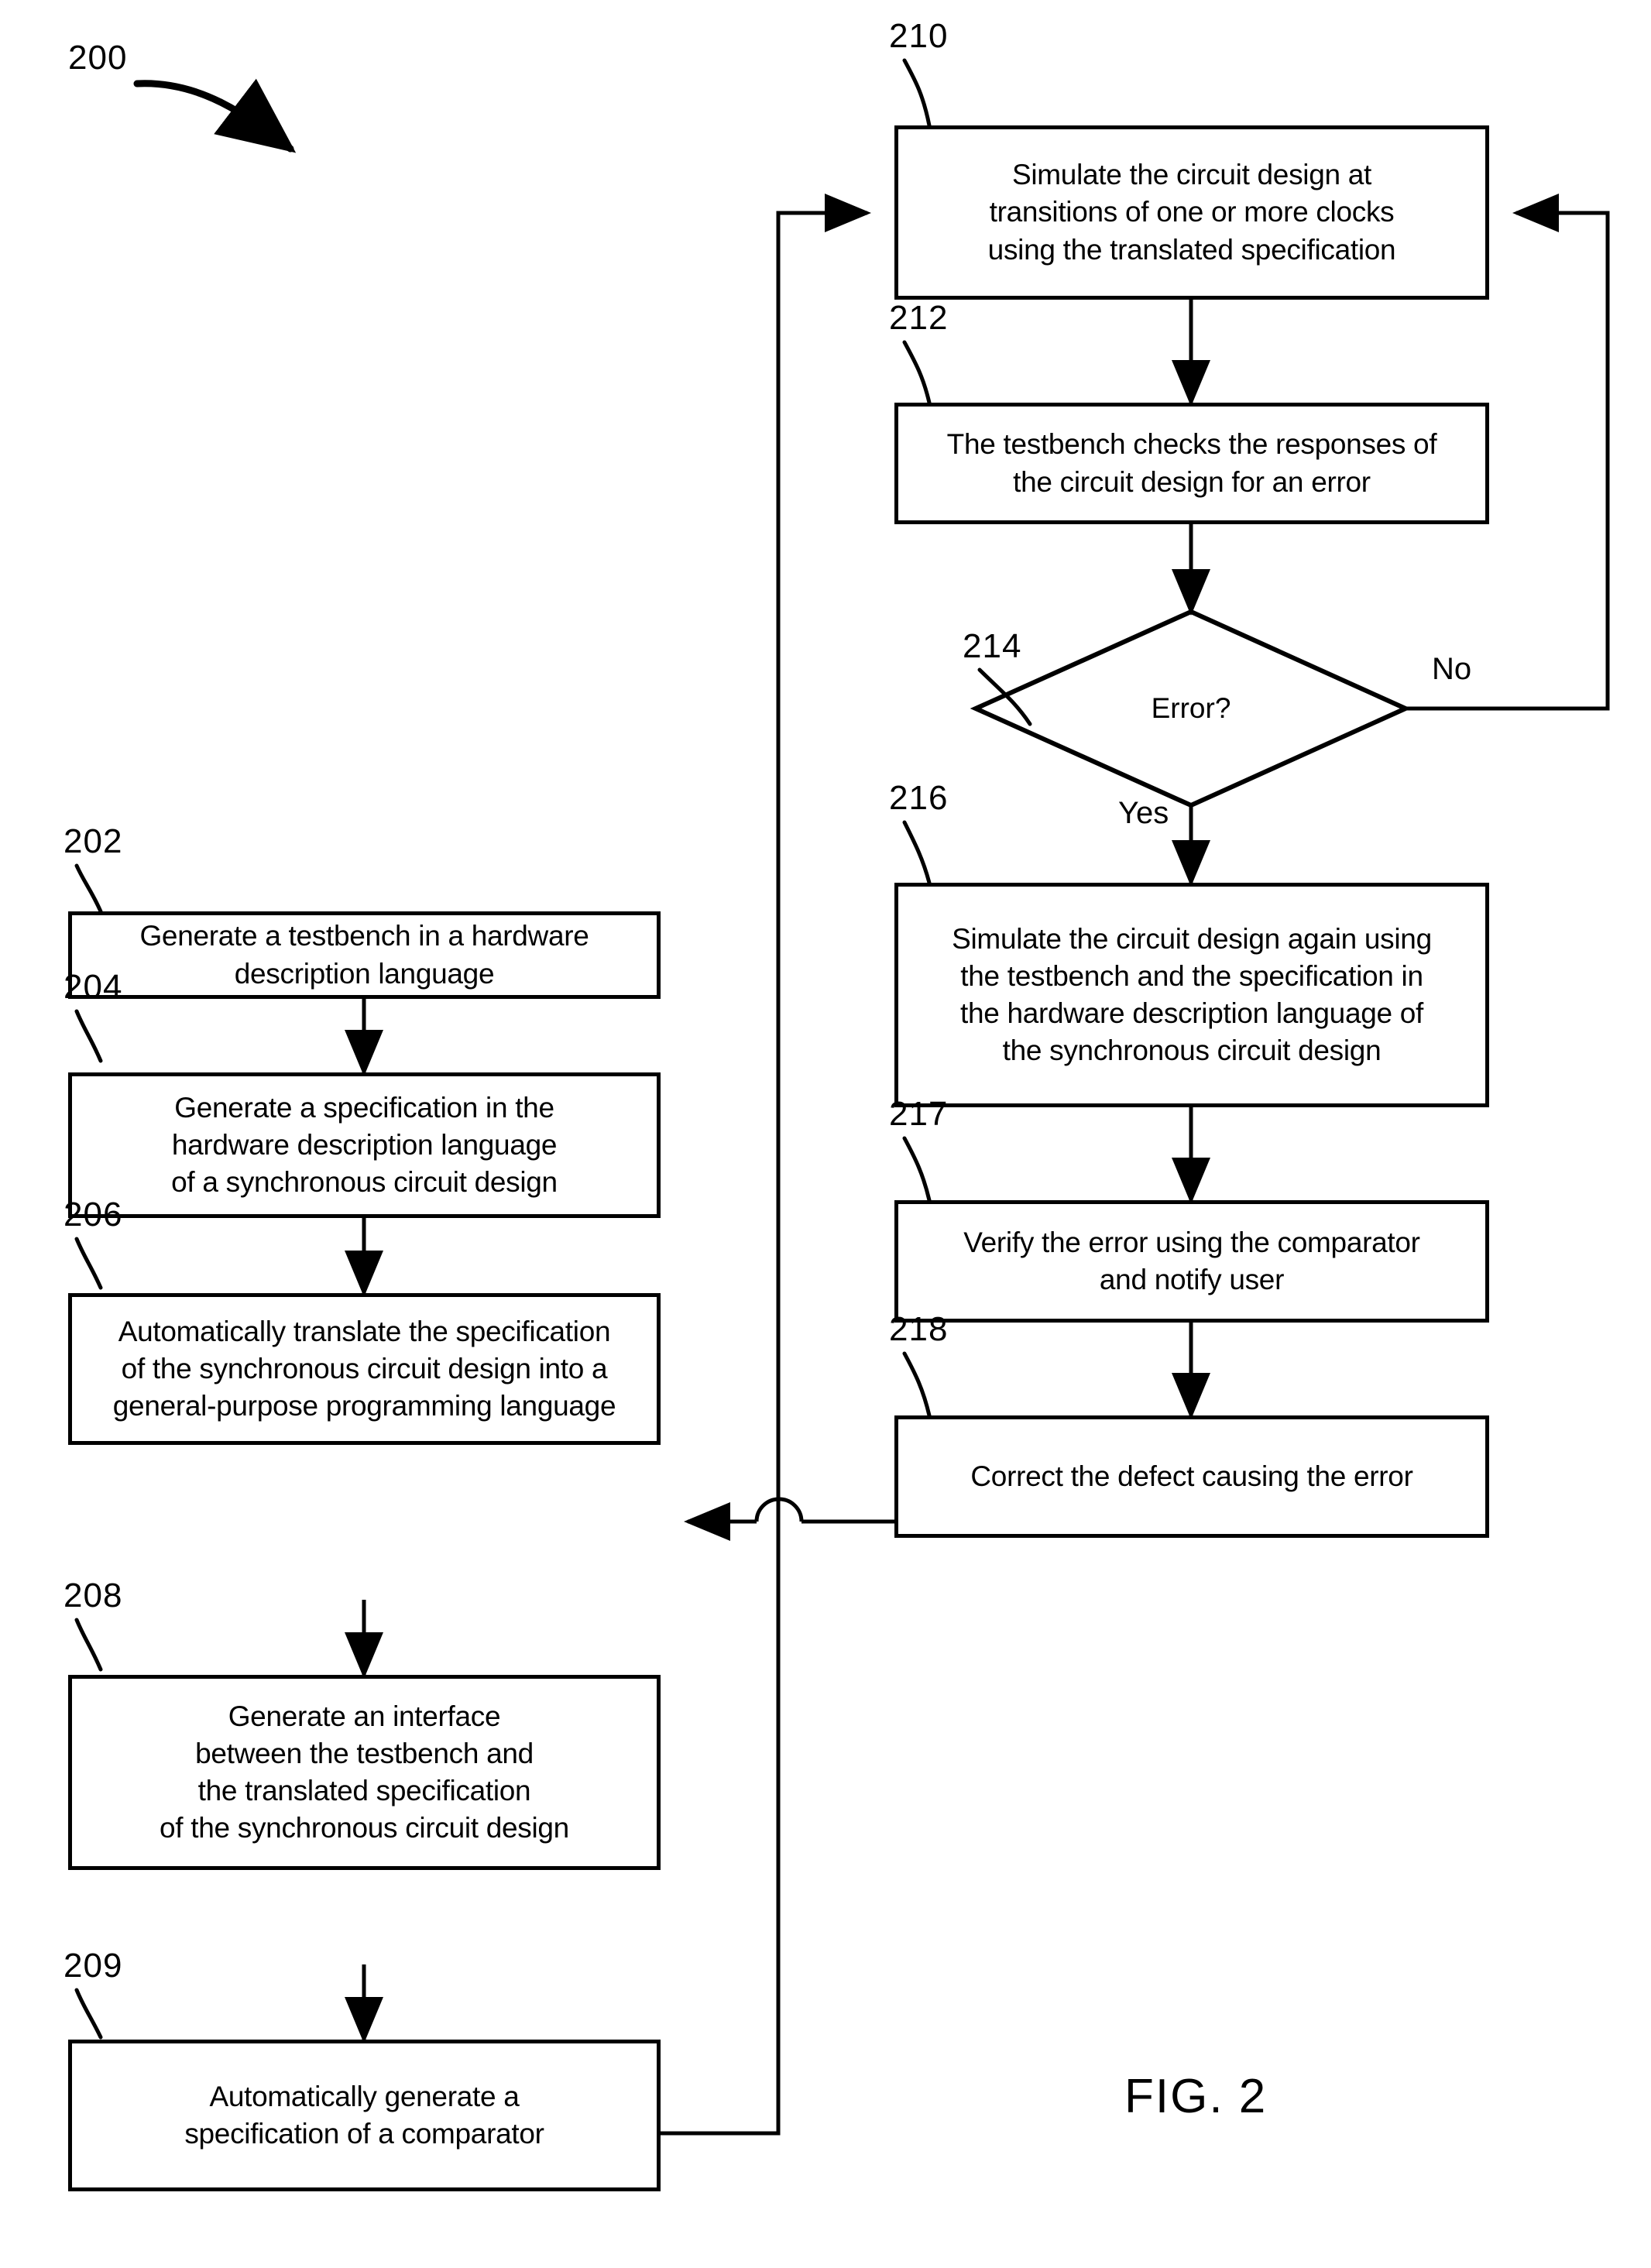 Image resolution: width=1651 pixels, height=2268 pixels. I want to click on ref-numeral-214: 214, so click(992, 646).